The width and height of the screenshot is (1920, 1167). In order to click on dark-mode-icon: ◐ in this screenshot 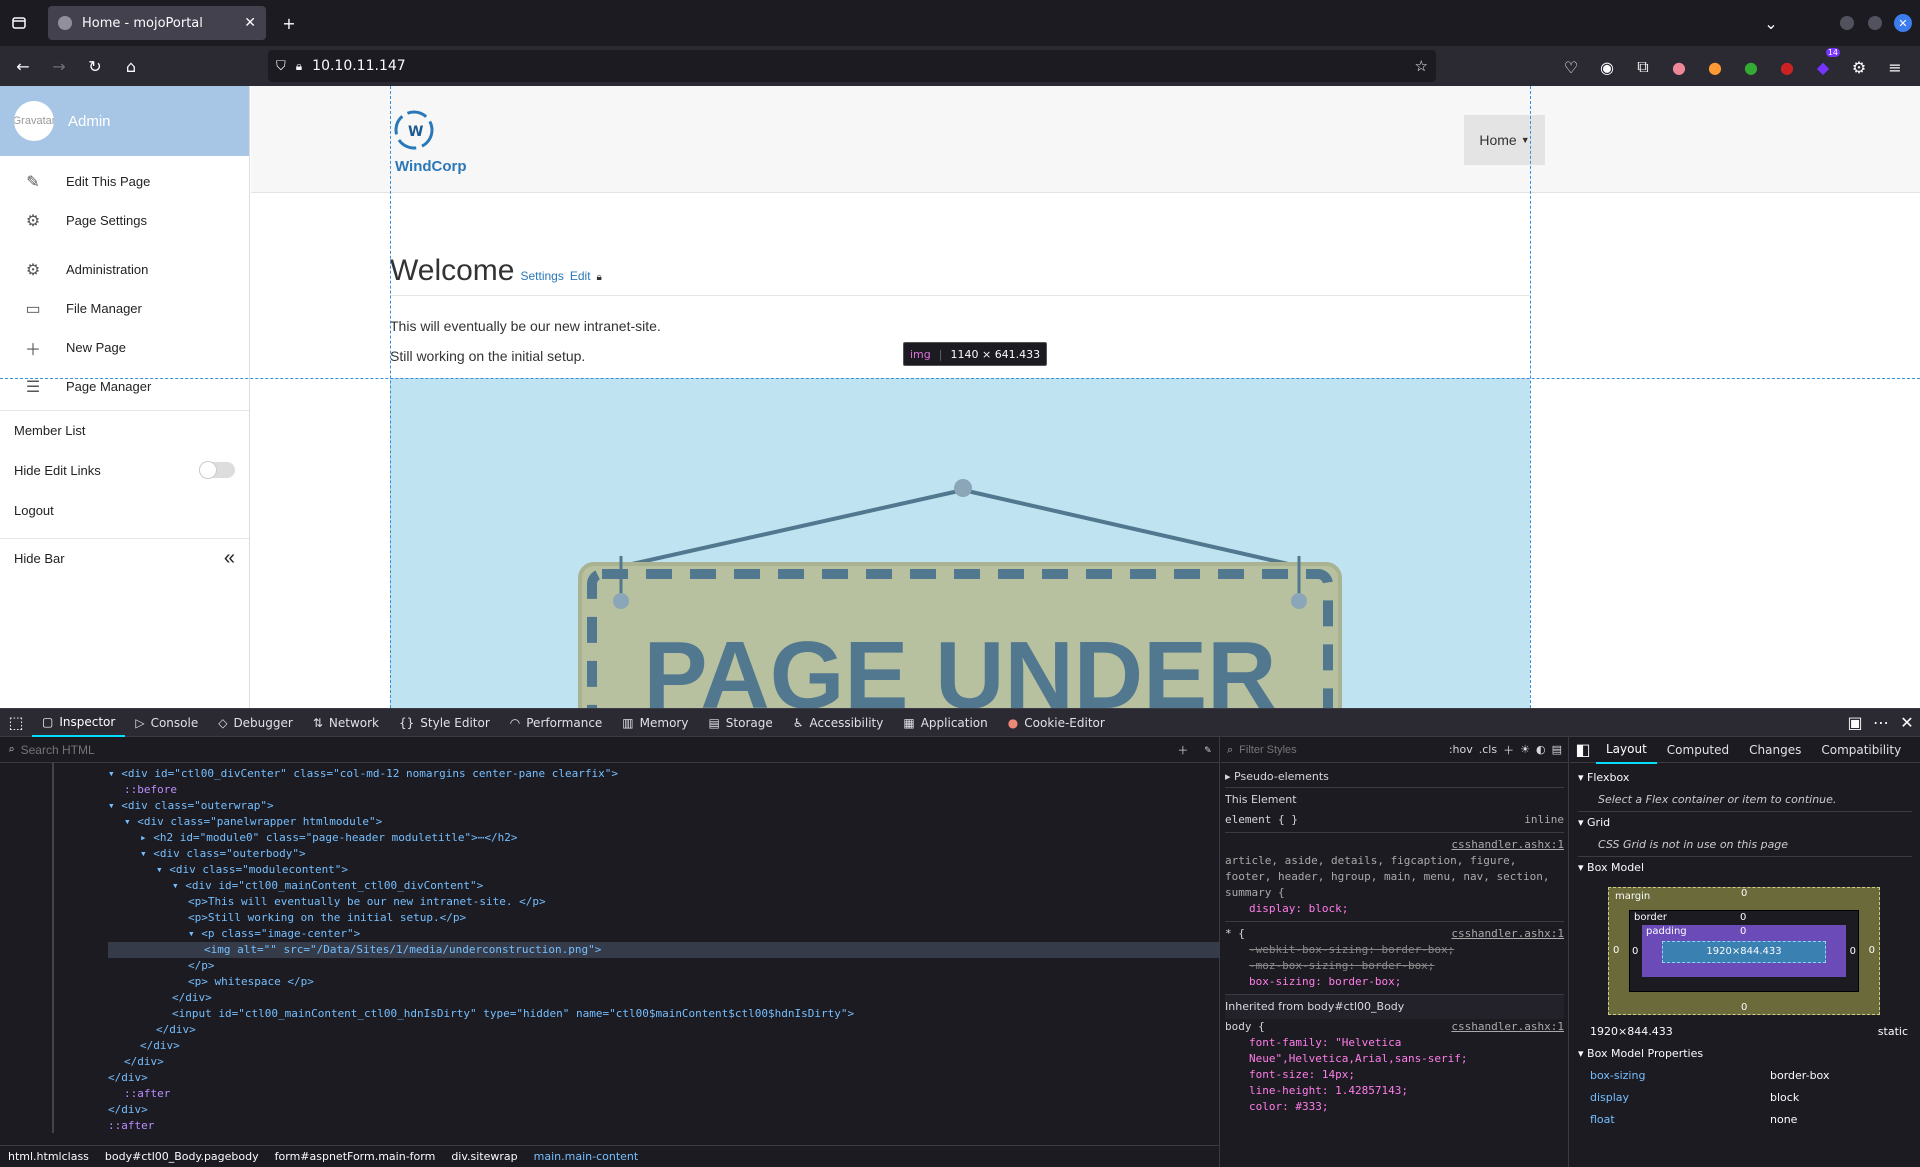, I will do `click(1541, 749)`.